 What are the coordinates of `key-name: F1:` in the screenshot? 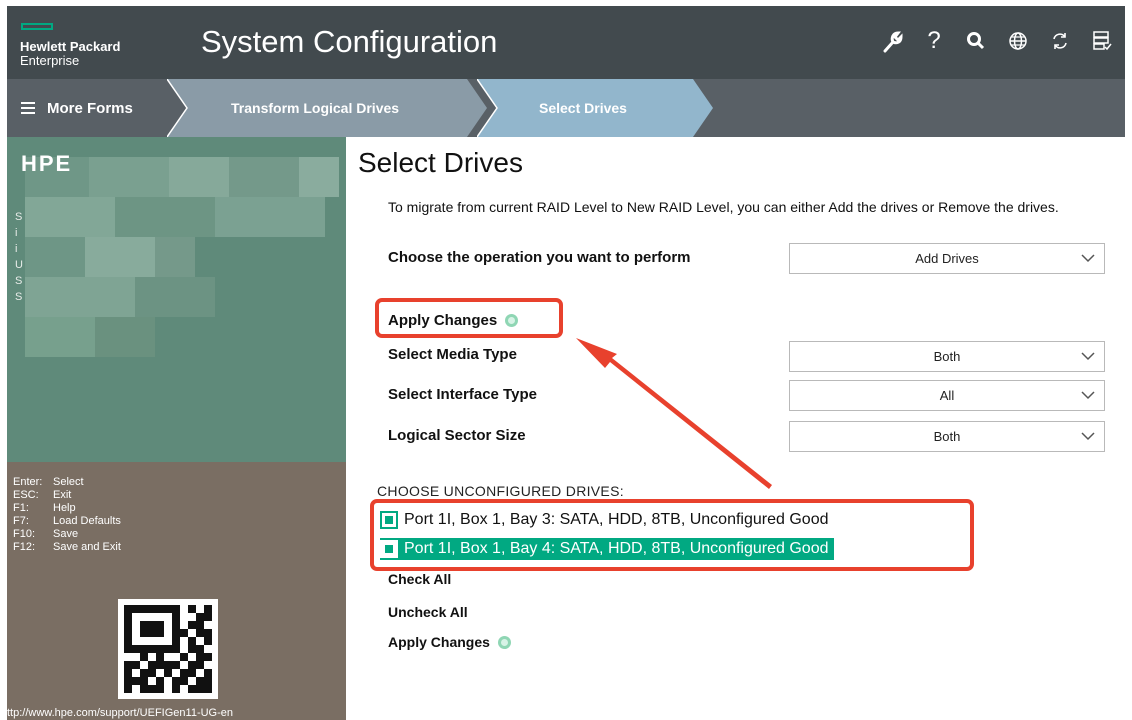 It's located at (21, 508).